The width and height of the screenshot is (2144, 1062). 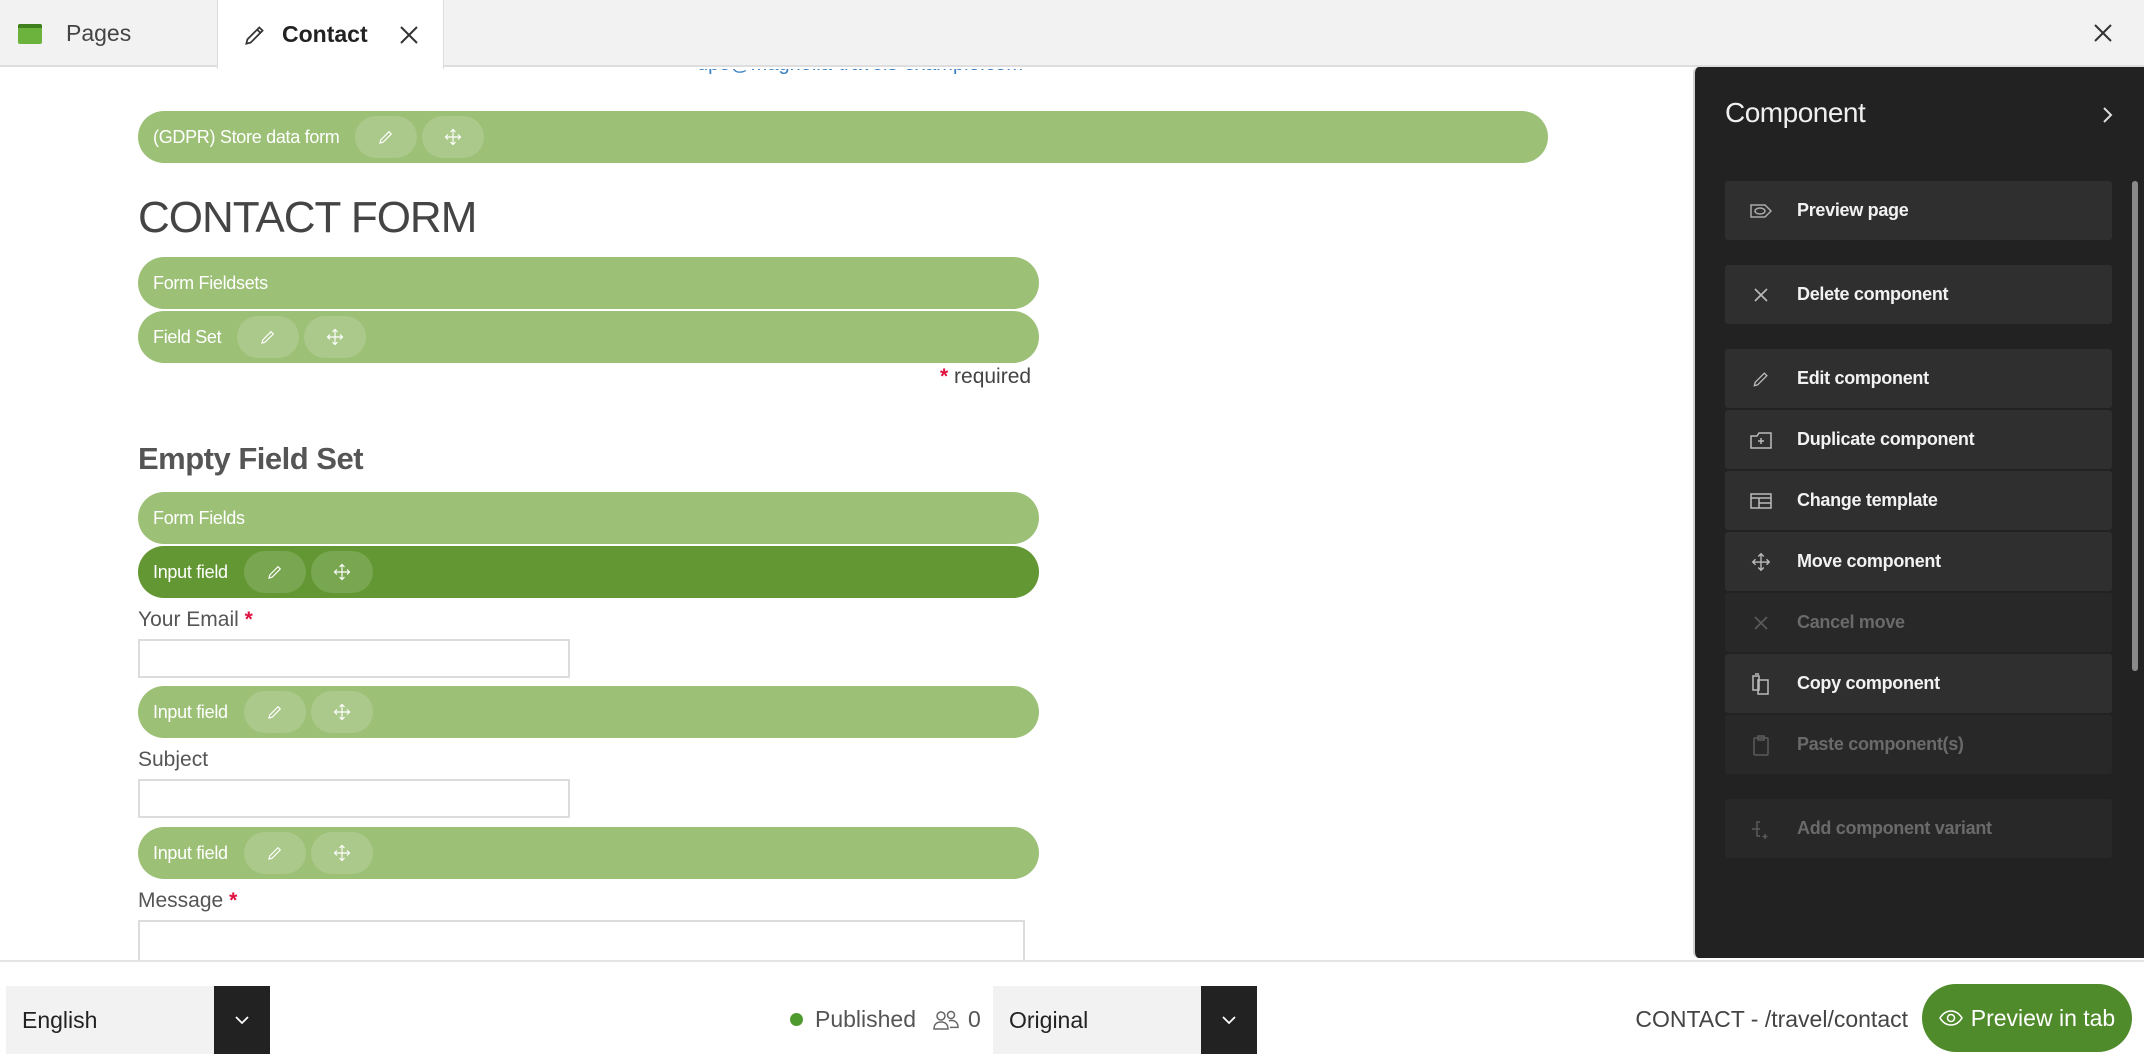 I want to click on tab-contact-label: Contact, so click(x=325, y=34).